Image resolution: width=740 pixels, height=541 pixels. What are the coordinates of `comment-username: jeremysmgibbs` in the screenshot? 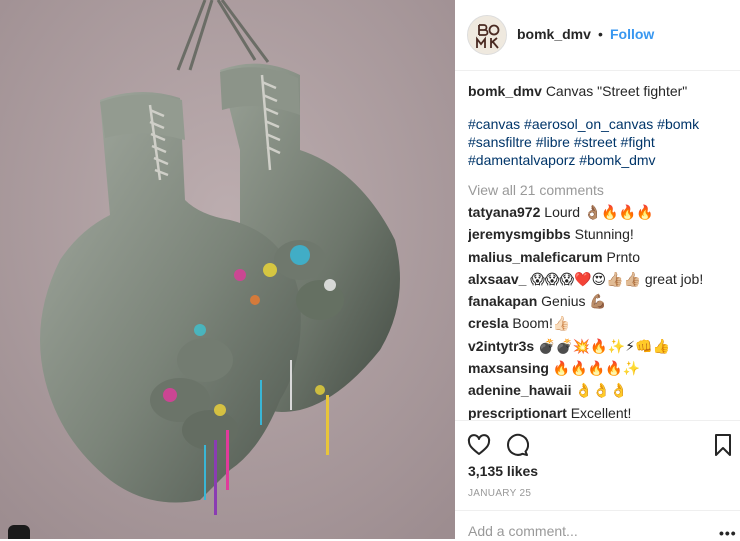 It's located at (519, 234).